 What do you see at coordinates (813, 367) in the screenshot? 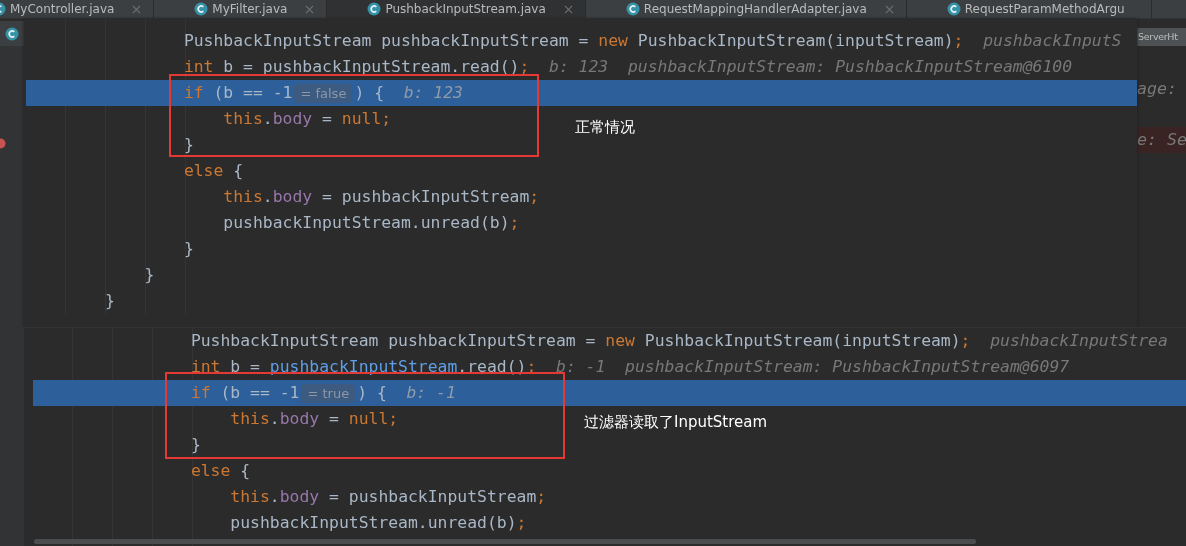
I see `inline-debug-hint: b: -1 pushbackInputStream: PushbackInputStream@6097` at bounding box center [813, 367].